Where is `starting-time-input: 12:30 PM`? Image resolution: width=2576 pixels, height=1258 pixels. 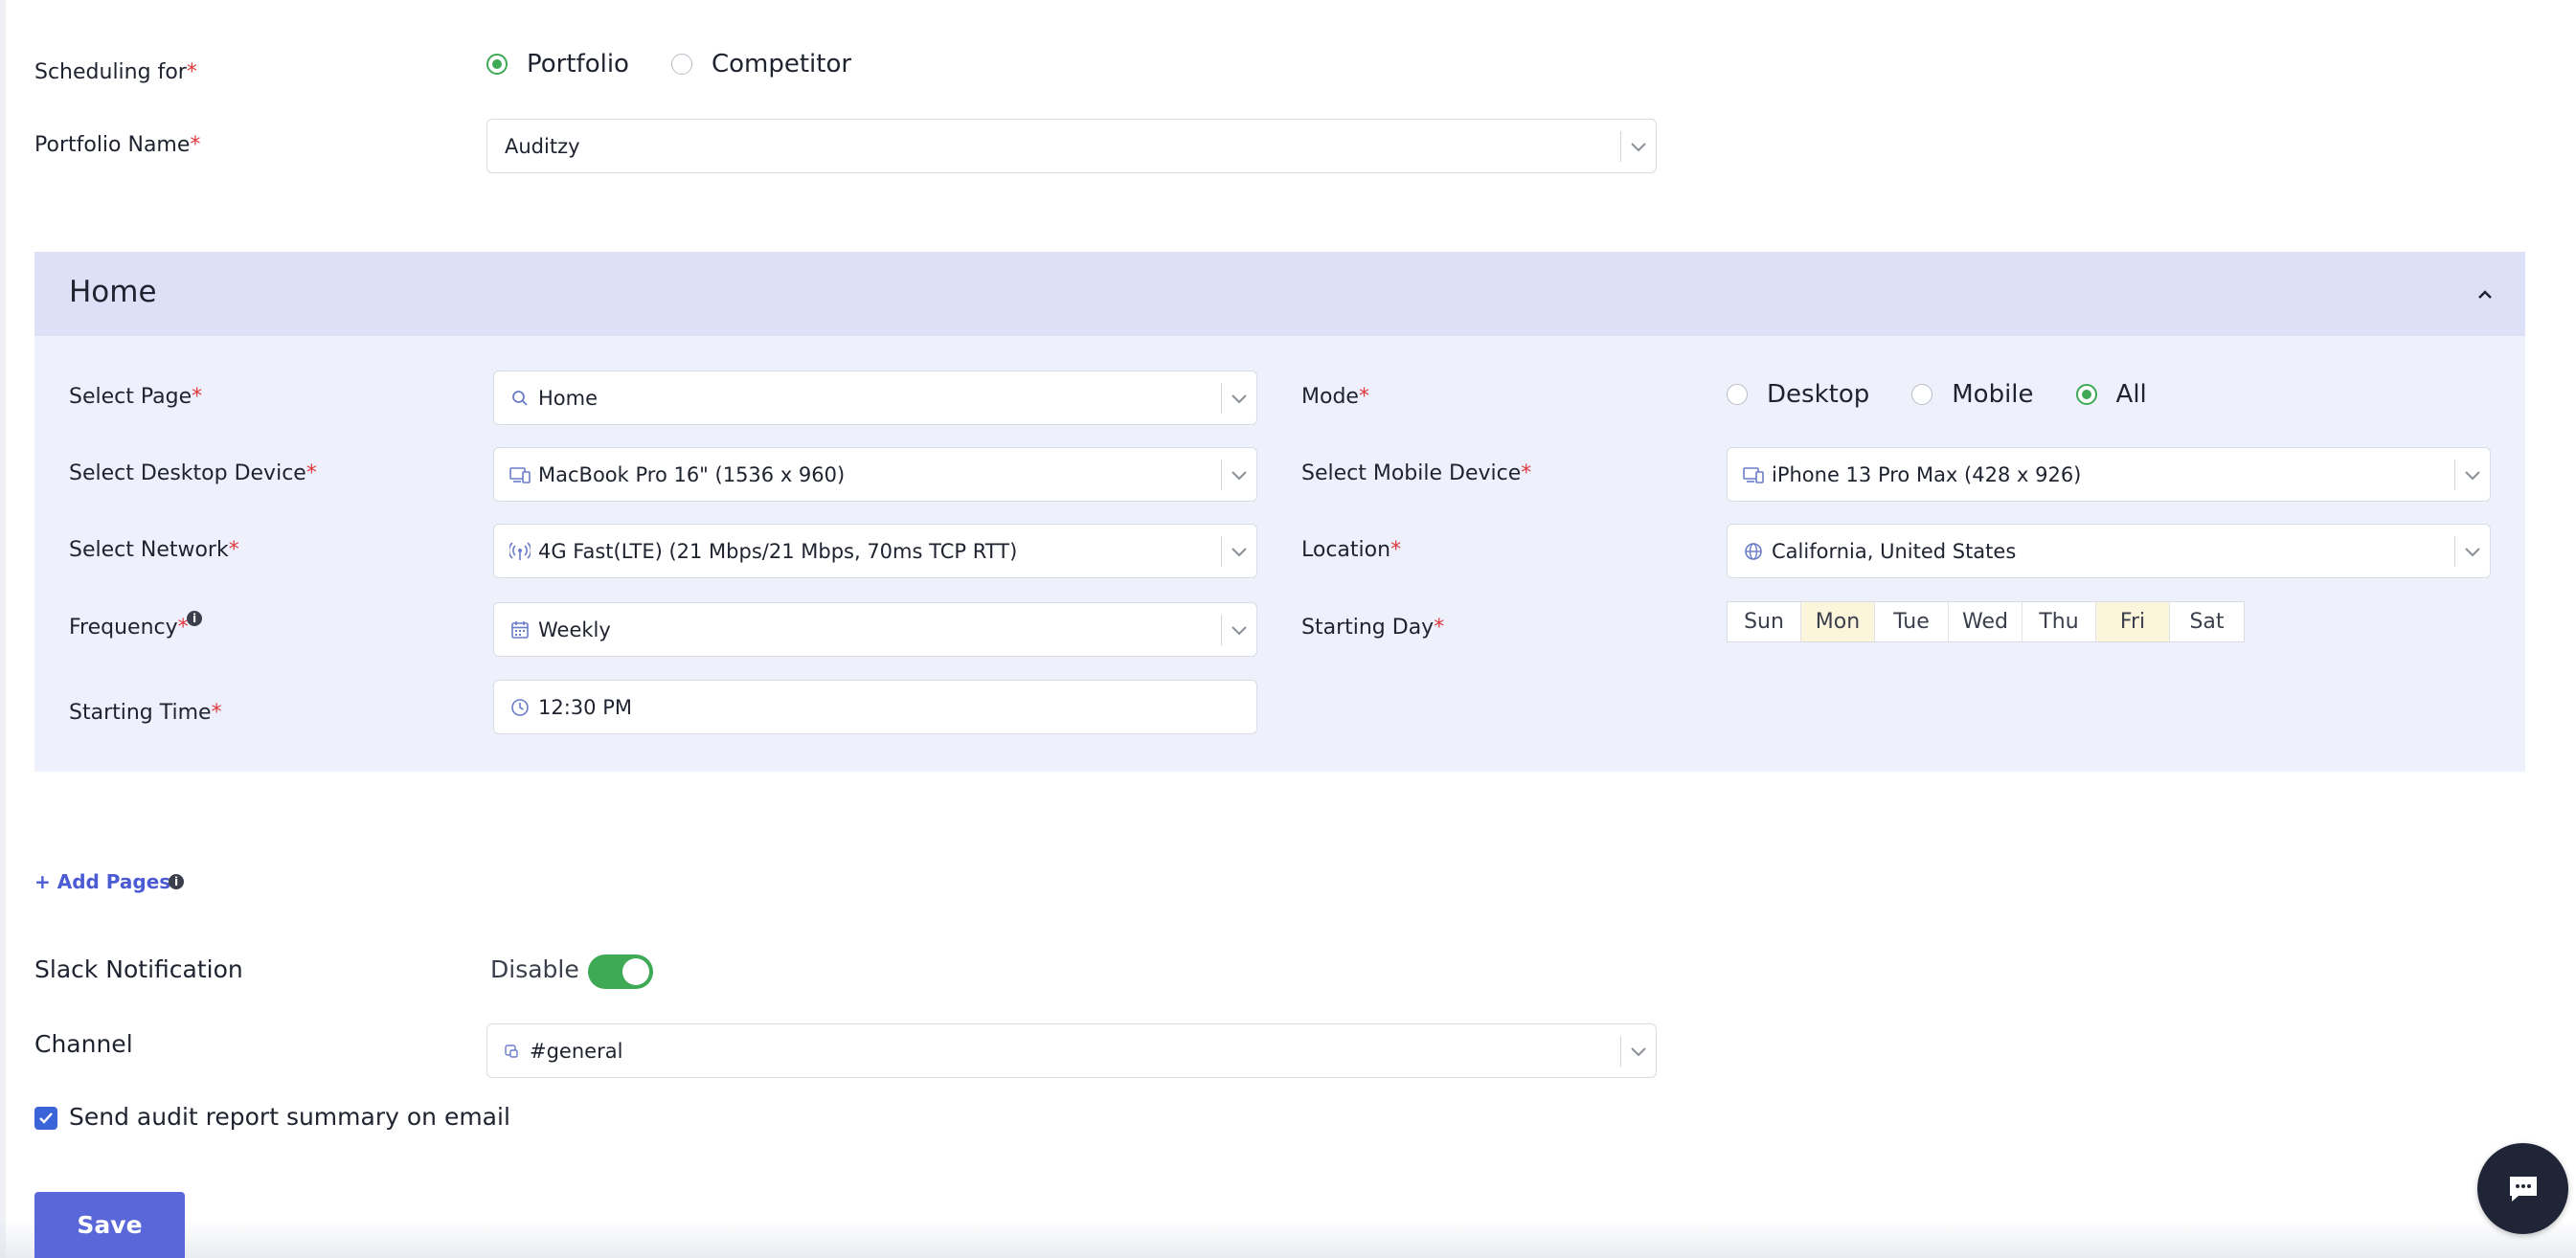 starting-time-input: 12:30 PM is located at coordinates (875, 707).